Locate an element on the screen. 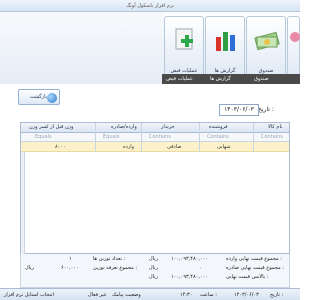  back-button-label: بازگشت is located at coordinates (38, 97).